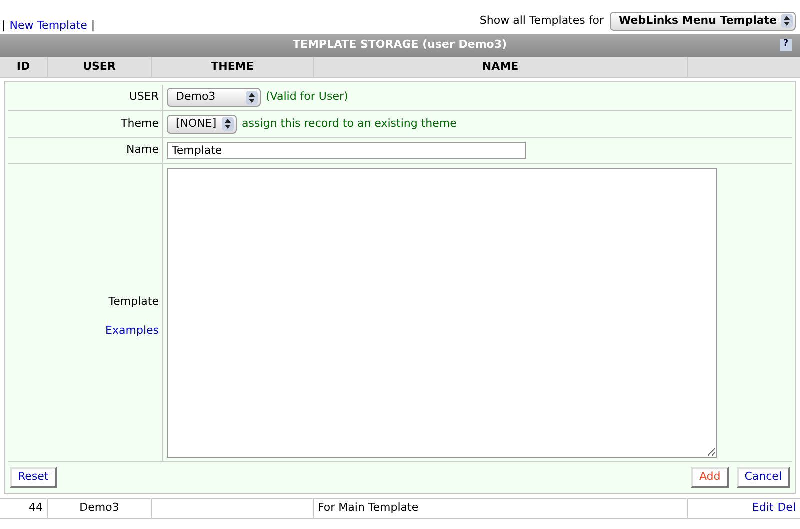 The height and width of the screenshot is (529, 800). Describe the element at coordinates (787, 508) in the screenshot. I see `row-action-link: Del` at that location.